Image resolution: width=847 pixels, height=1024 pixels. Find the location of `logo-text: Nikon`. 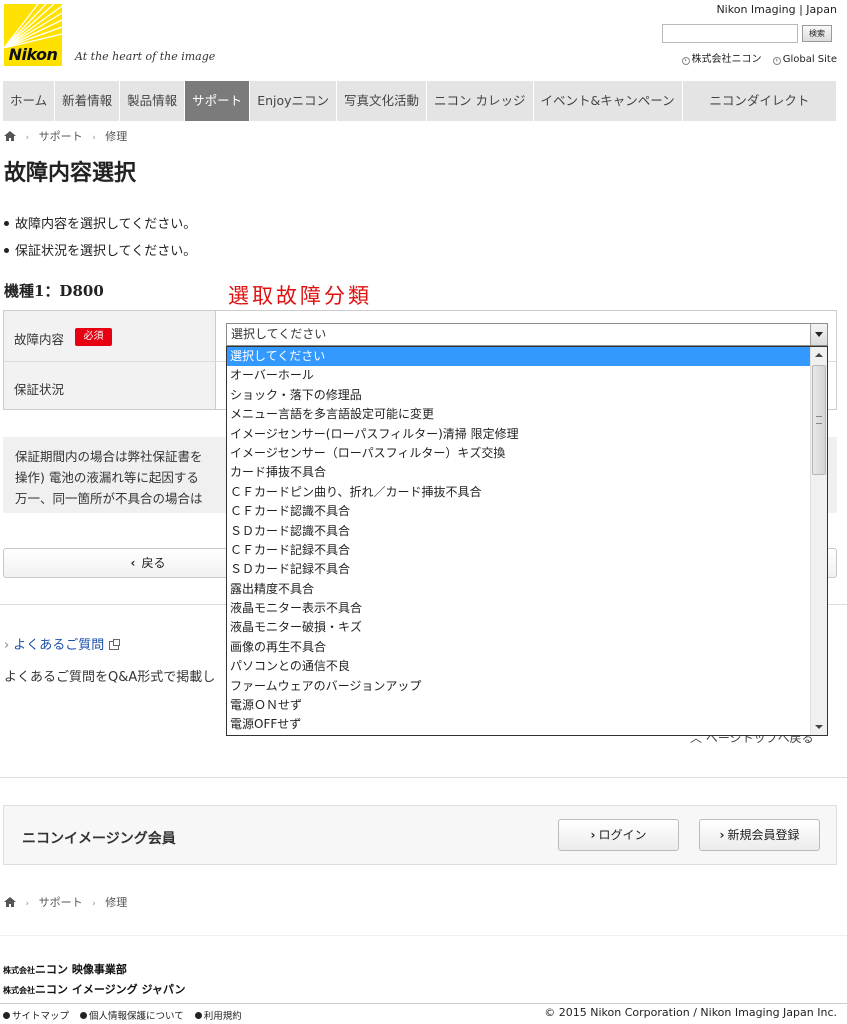

logo-text: Nikon is located at coordinates (33, 54).